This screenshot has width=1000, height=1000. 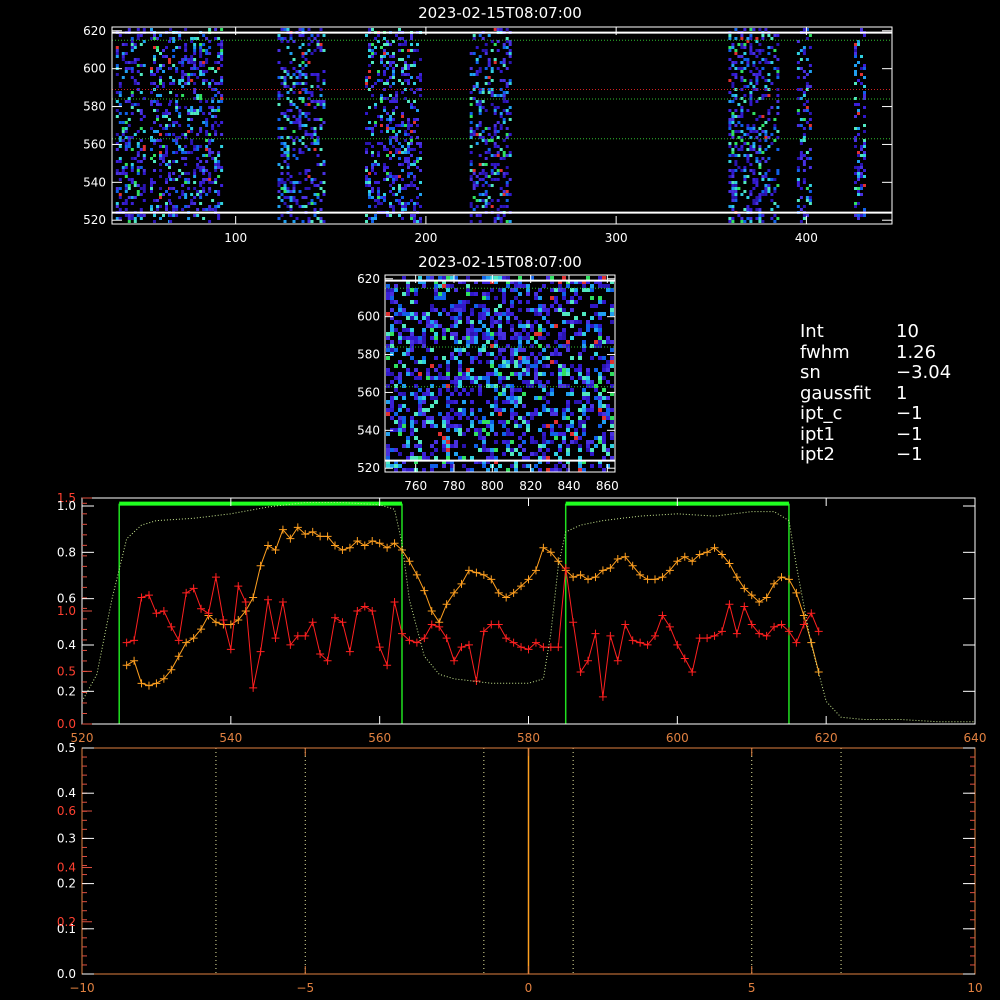 What do you see at coordinates (616, 238) in the screenshot?
I see `x-tick-label: 300` at bounding box center [616, 238].